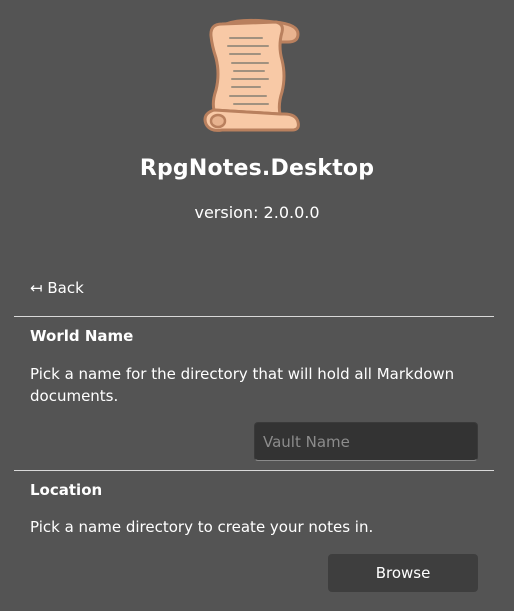 This screenshot has width=514, height=611. I want to click on scroll-icon, so click(251, 75).